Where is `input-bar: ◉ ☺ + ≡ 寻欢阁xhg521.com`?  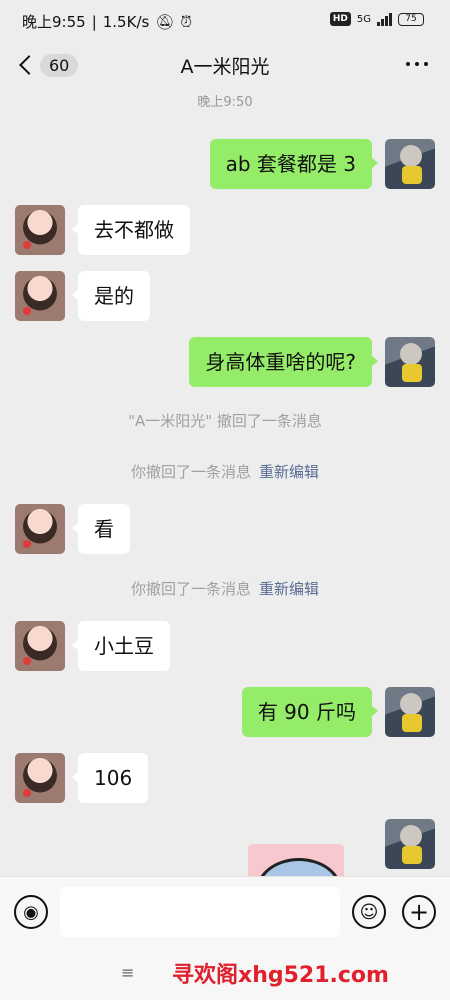
input-bar: ◉ ☺ + ≡ 寻欢阁xhg521.com is located at coordinates (225, 938).